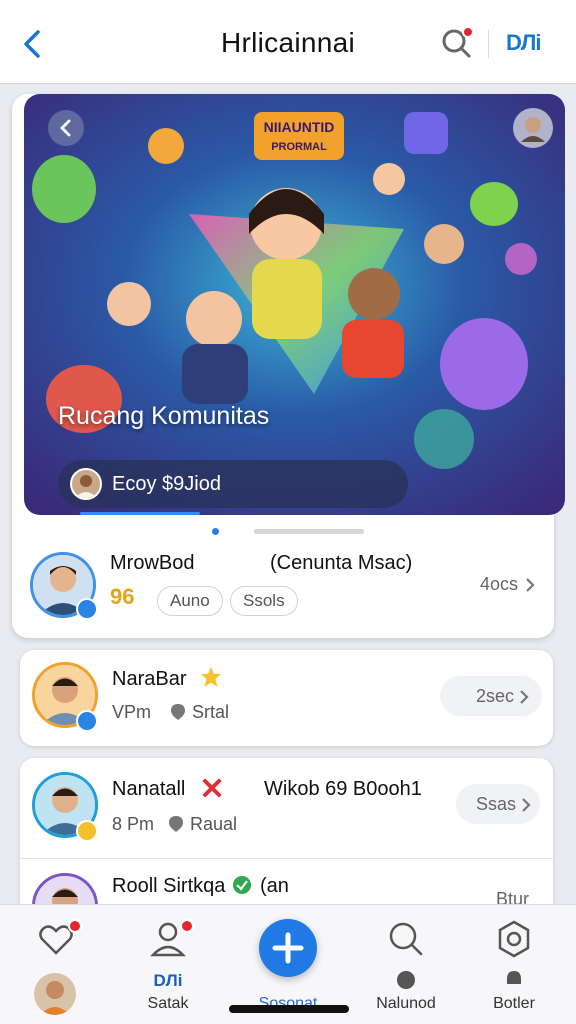  What do you see at coordinates (166, 484) in the screenshot?
I see `event-pill-label: Ecoy $9Jiod` at bounding box center [166, 484].